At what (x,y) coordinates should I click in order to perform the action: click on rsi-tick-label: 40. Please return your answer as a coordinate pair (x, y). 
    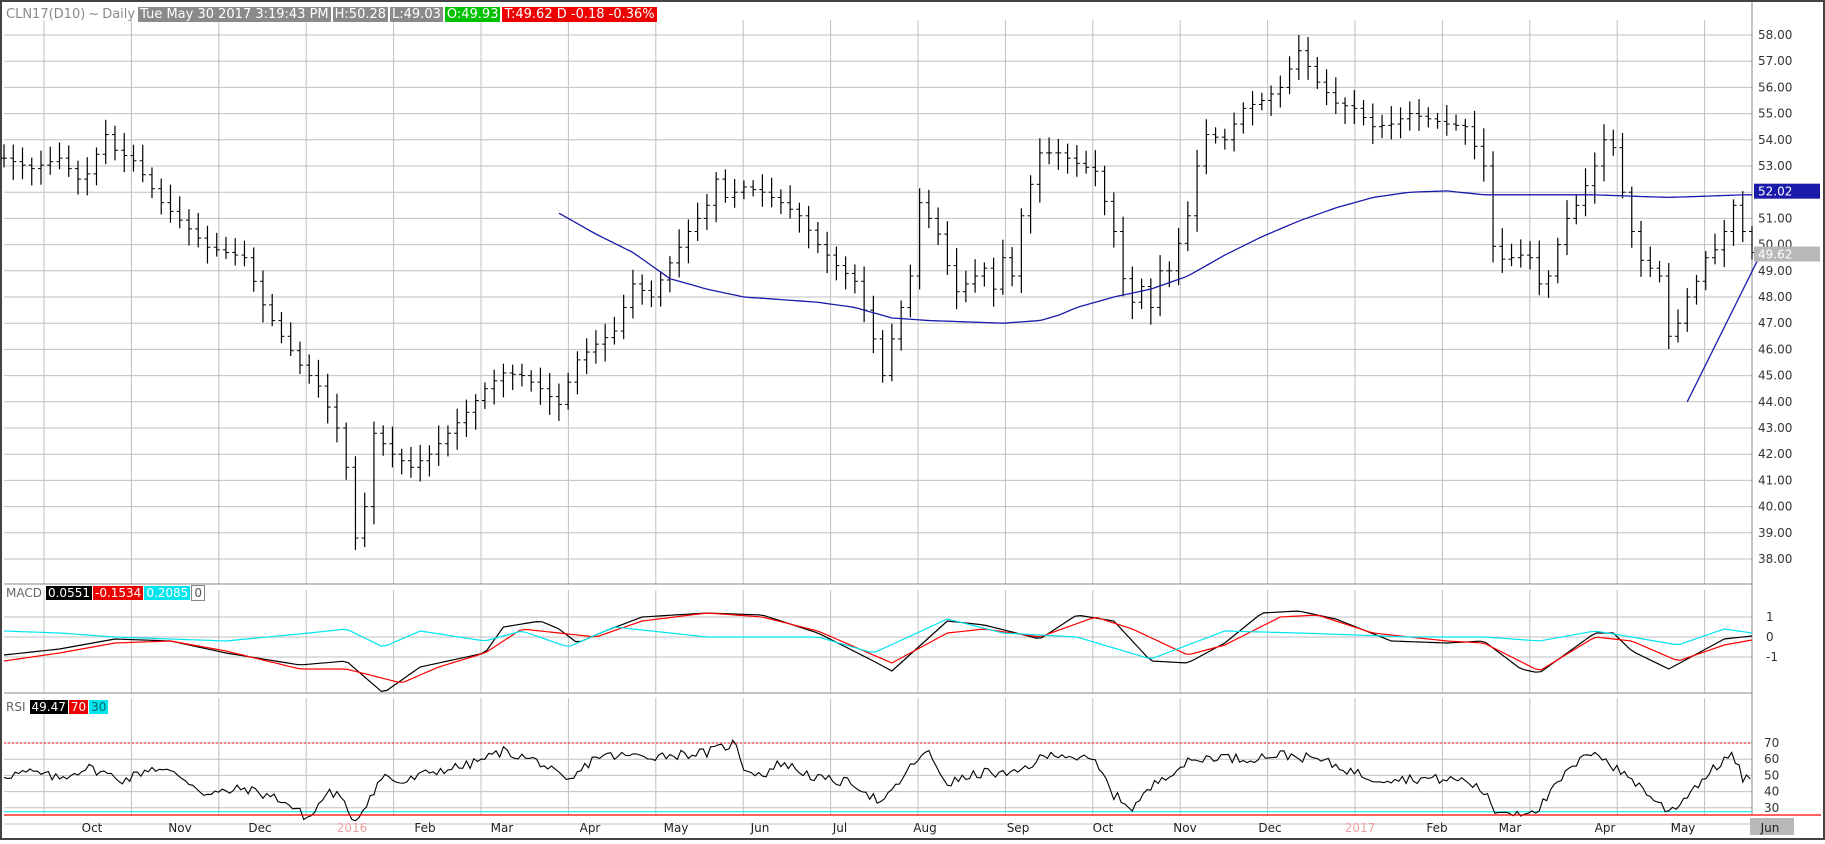
    Looking at the image, I should click on (1771, 792).